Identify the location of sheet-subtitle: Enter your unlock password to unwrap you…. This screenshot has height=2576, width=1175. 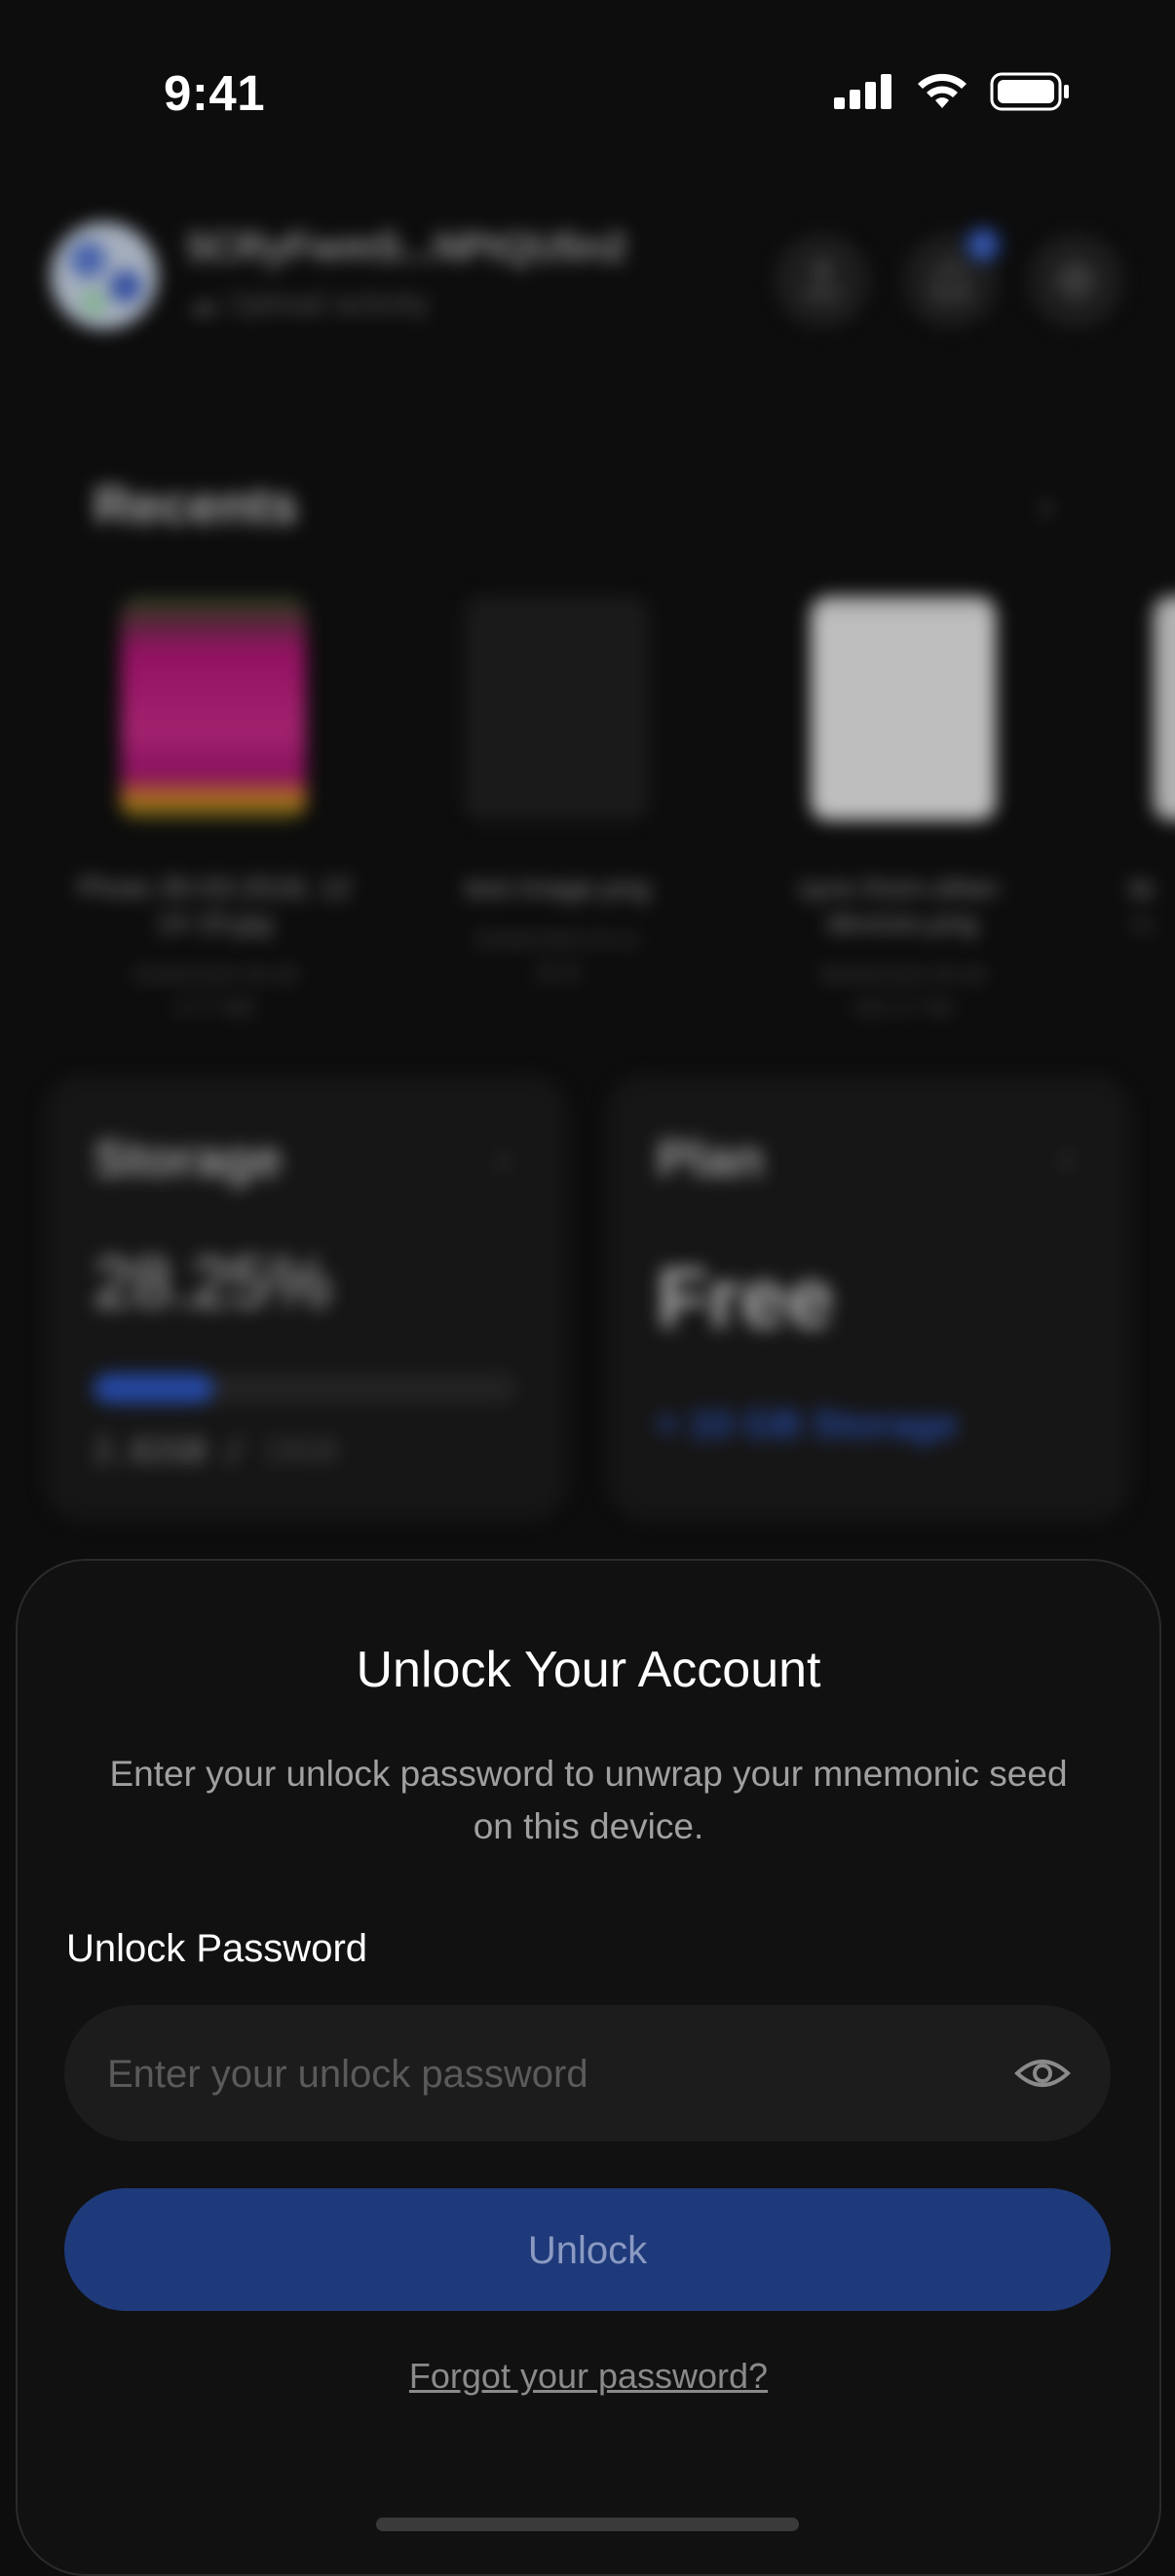
(588, 1800).